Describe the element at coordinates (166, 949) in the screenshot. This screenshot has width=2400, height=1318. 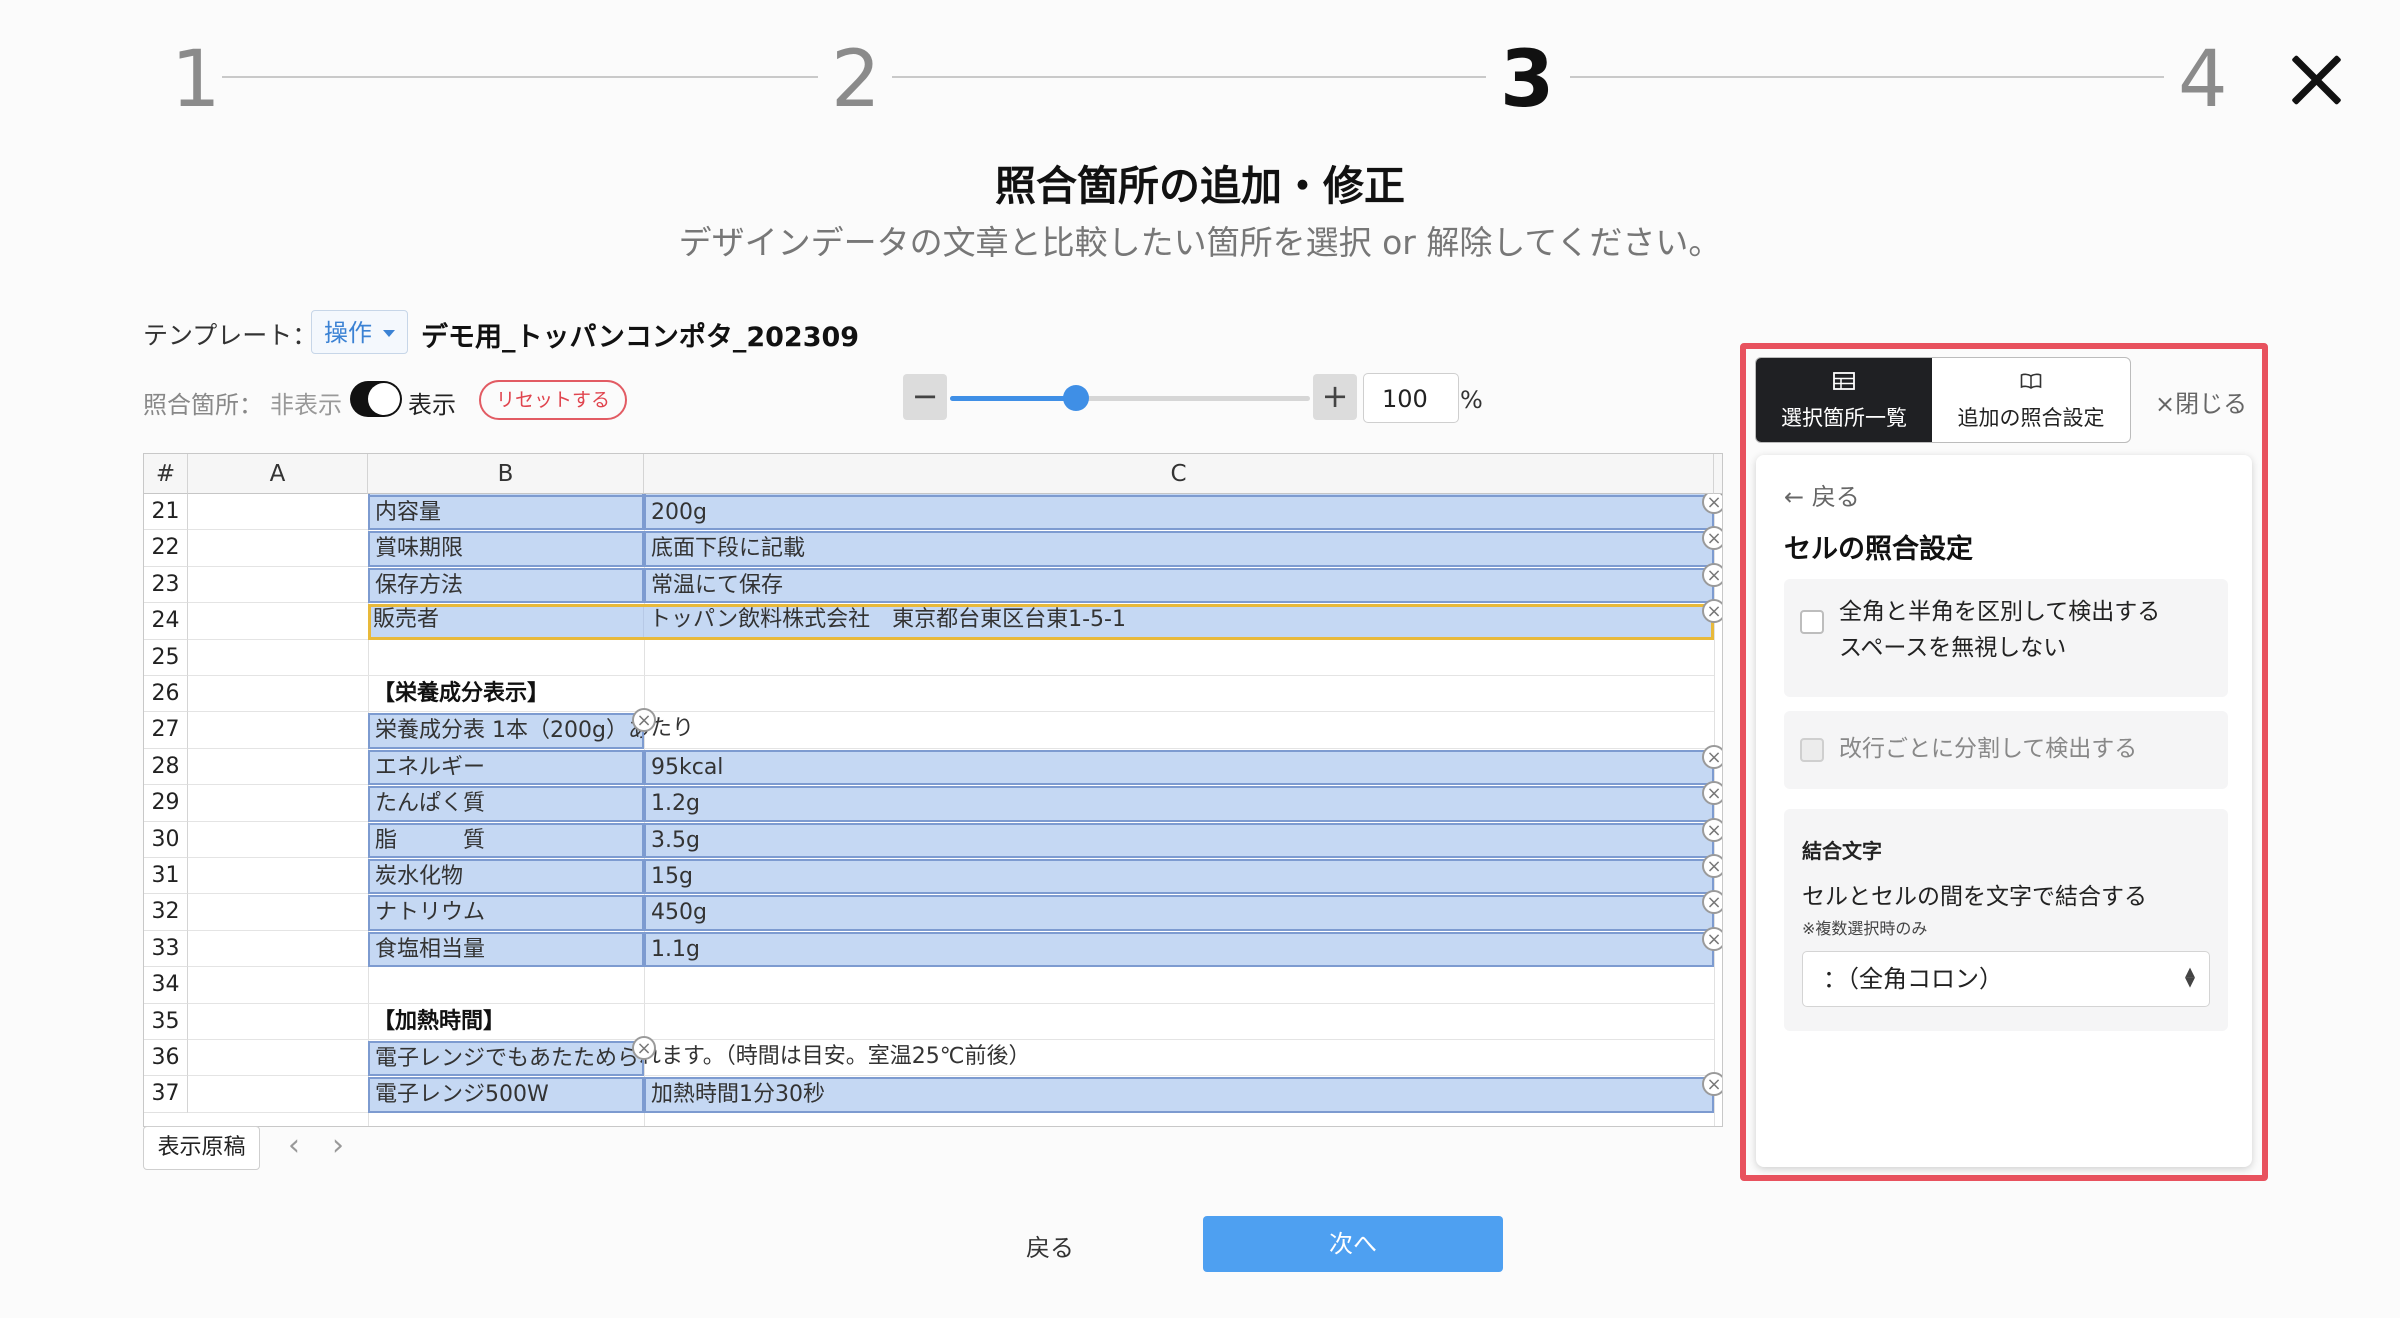
I see `row-number: 33` at that location.